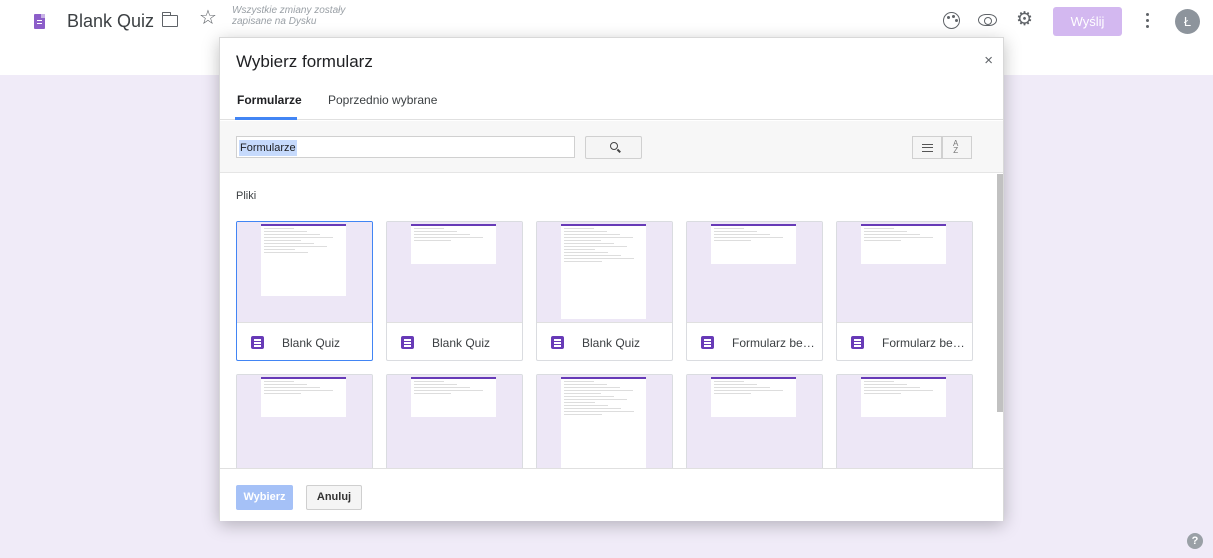 This screenshot has height=558, width=1213. I want to click on dialog-footer: Wybierz Anuluj, so click(611, 494).